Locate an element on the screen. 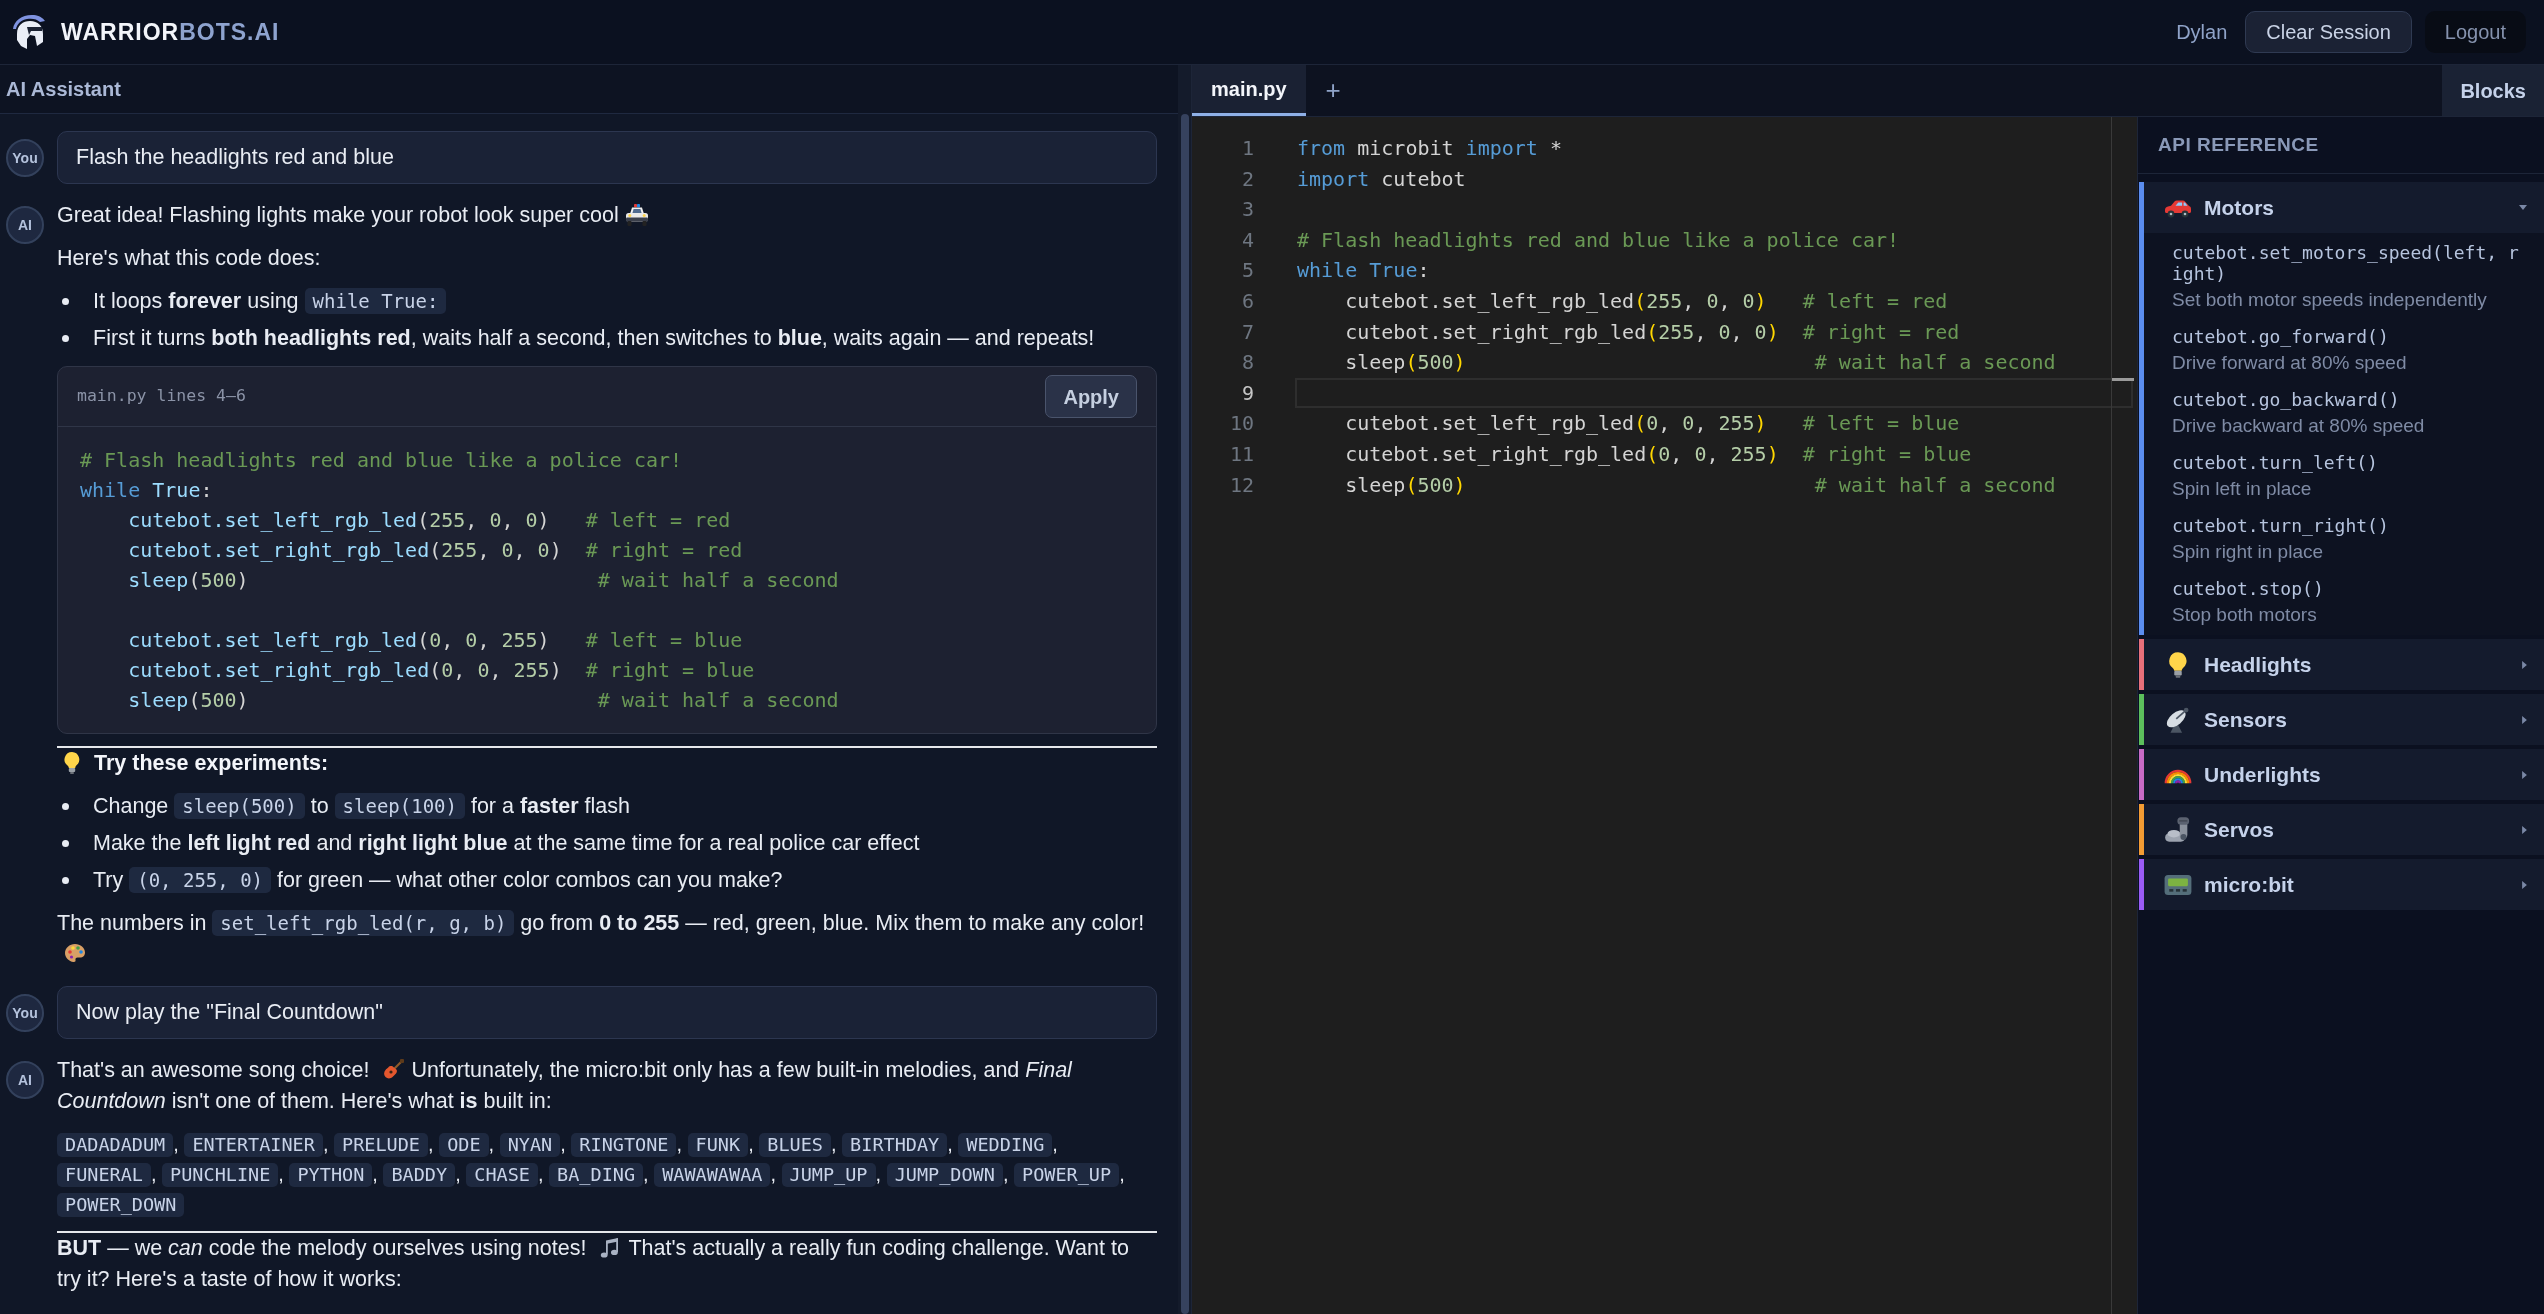  inline-code: set_left_rgb_led(r, g, b) is located at coordinates (363, 923).